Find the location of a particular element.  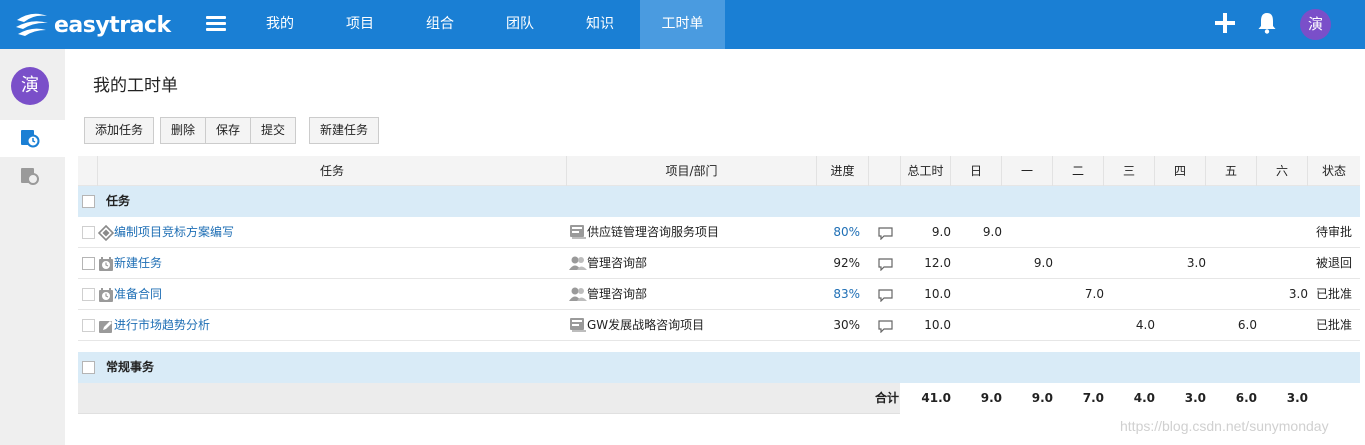

app-logo: easytrack is located at coordinates (92, 25).